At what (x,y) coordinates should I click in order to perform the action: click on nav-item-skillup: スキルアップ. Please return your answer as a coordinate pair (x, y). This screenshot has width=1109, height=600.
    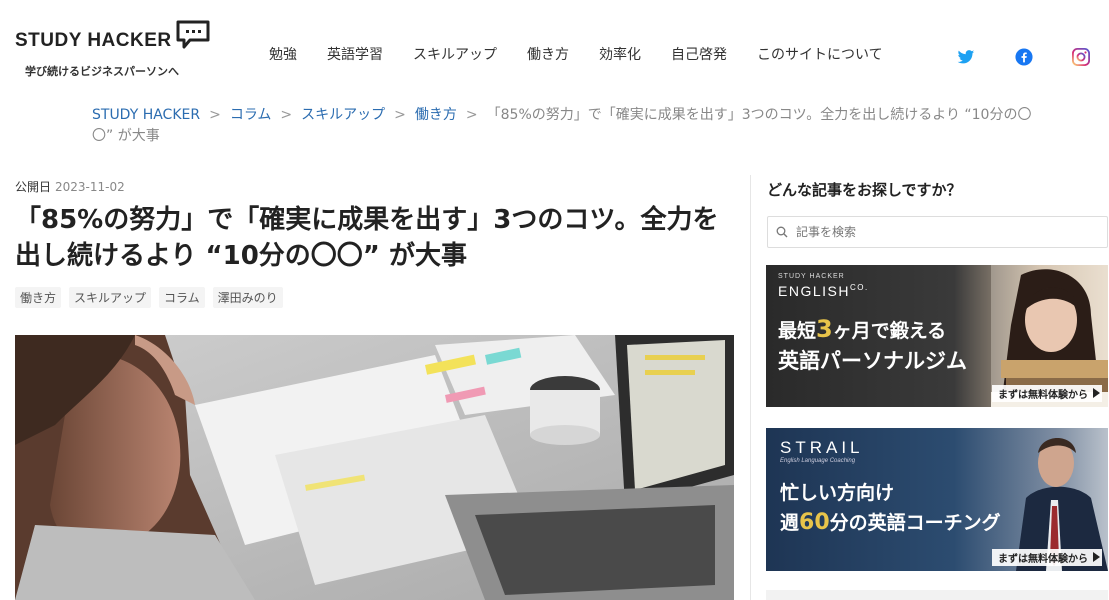
    Looking at the image, I should click on (455, 54).